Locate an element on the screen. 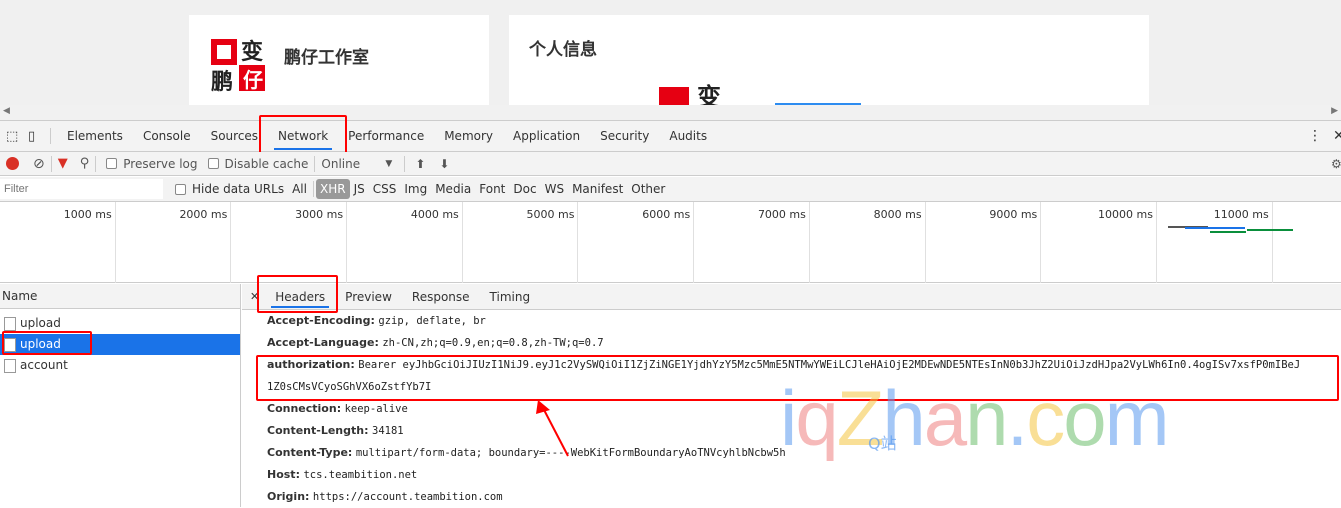  filter-input is located at coordinates (81, 189).